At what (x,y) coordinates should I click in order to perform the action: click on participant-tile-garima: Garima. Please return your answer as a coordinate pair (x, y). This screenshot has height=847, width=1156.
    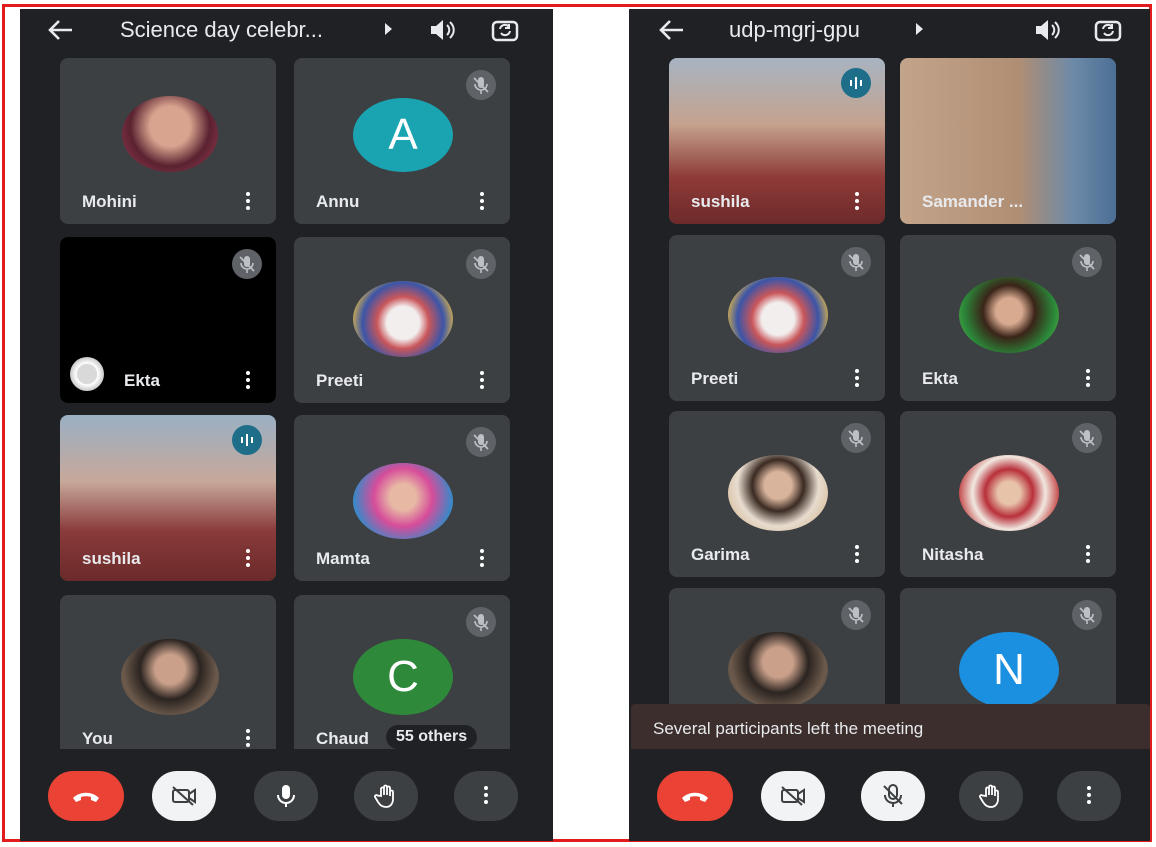
    Looking at the image, I should click on (777, 494).